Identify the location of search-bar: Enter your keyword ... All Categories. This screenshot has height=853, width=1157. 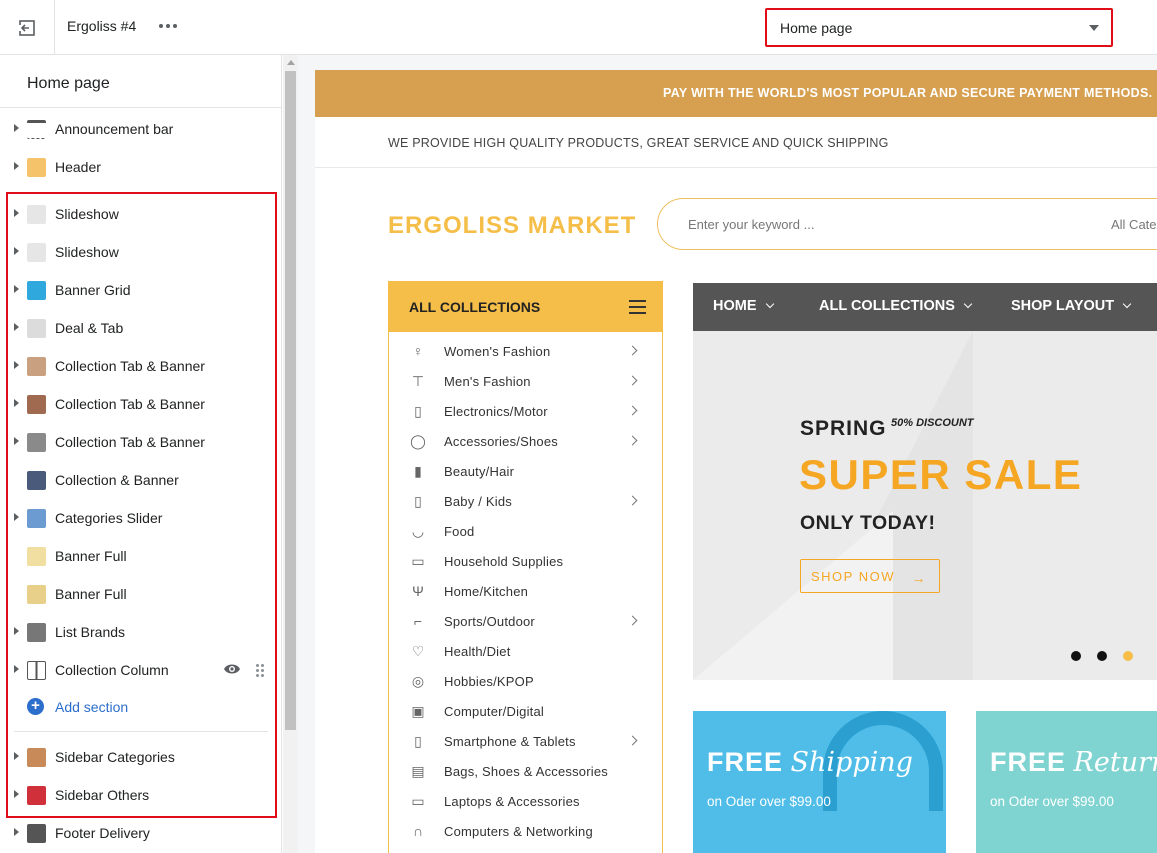
(907, 224).